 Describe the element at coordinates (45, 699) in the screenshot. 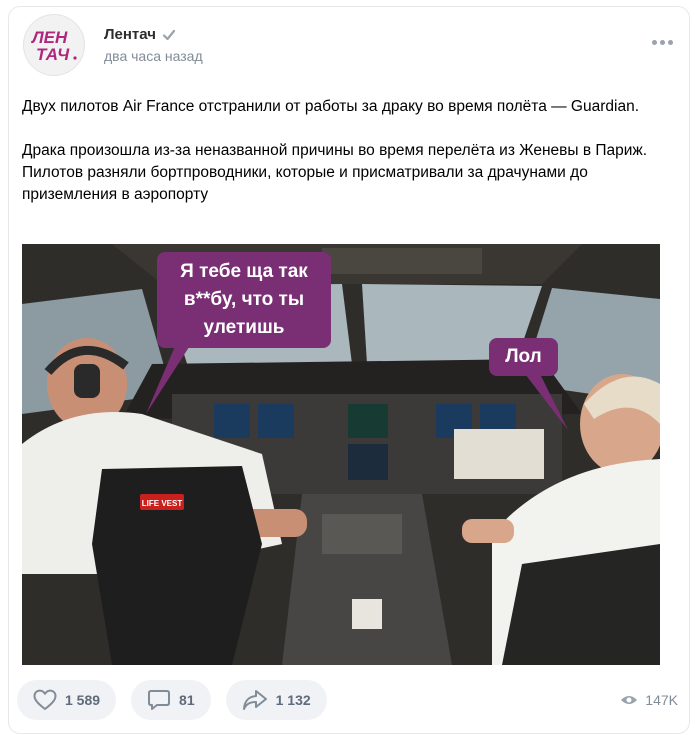

I see `heart-icon` at that location.